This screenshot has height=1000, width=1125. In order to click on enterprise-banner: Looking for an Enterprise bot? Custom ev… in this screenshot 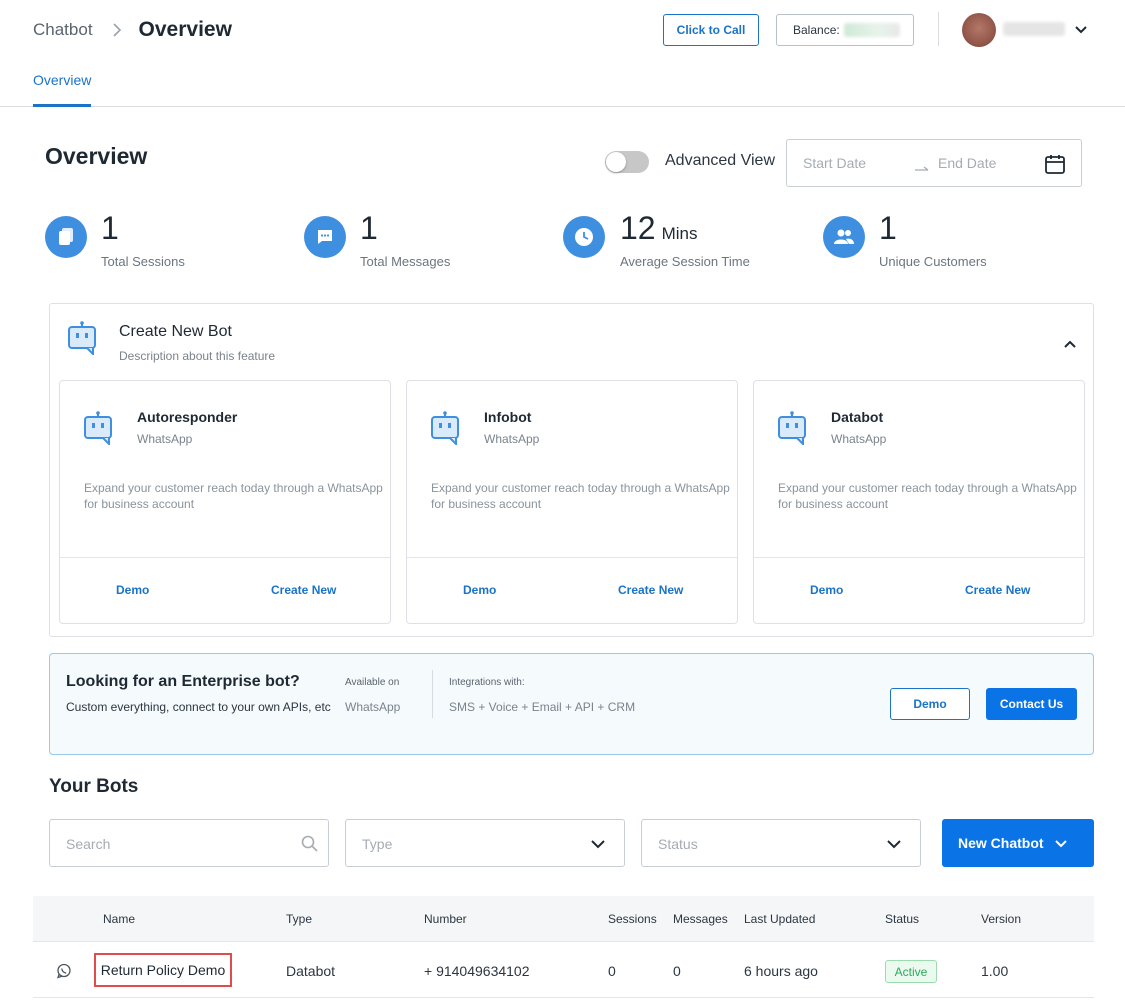, I will do `click(571, 704)`.